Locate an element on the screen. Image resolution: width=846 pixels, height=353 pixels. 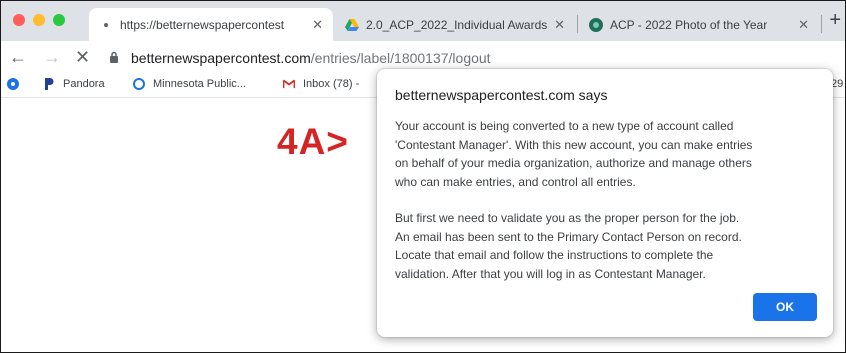
bookmark-inbox: Inbox (78) - is located at coordinates (321, 84).